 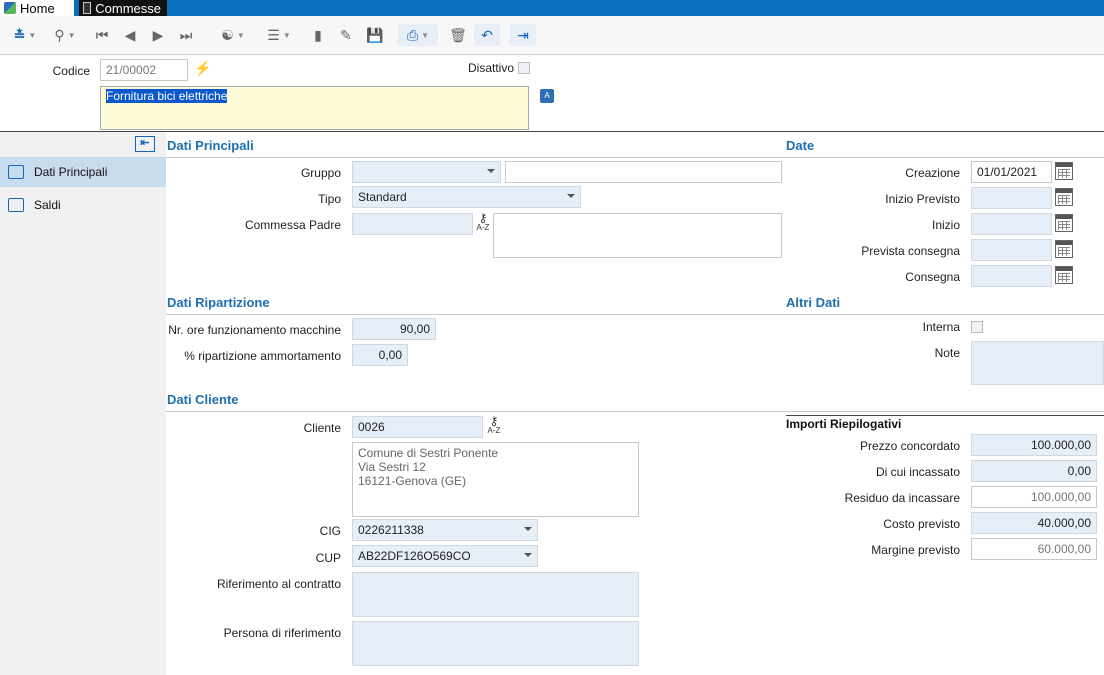 What do you see at coordinates (394, 329) in the screenshot?
I see `ore-funzionamento-field: 90,00` at bounding box center [394, 329].